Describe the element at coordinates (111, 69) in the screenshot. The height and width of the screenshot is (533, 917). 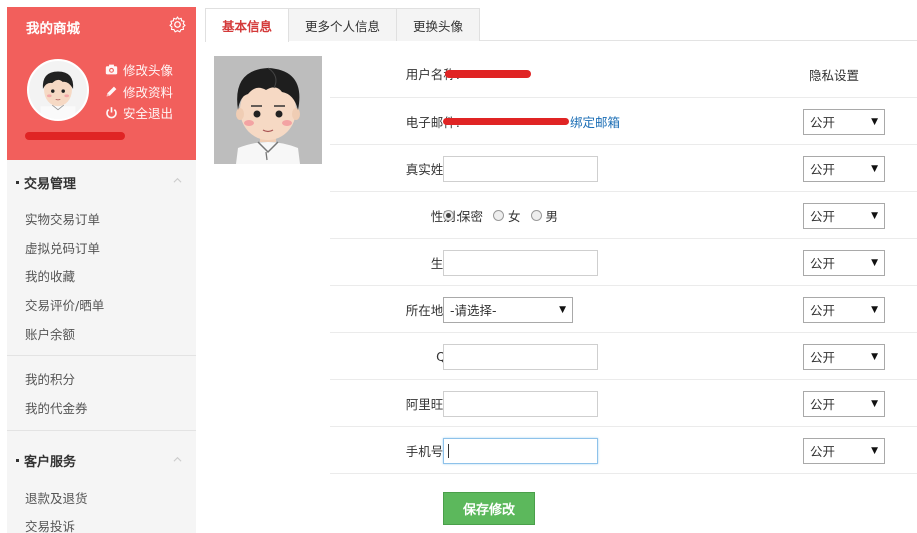
I see `camera-icon` at that location.